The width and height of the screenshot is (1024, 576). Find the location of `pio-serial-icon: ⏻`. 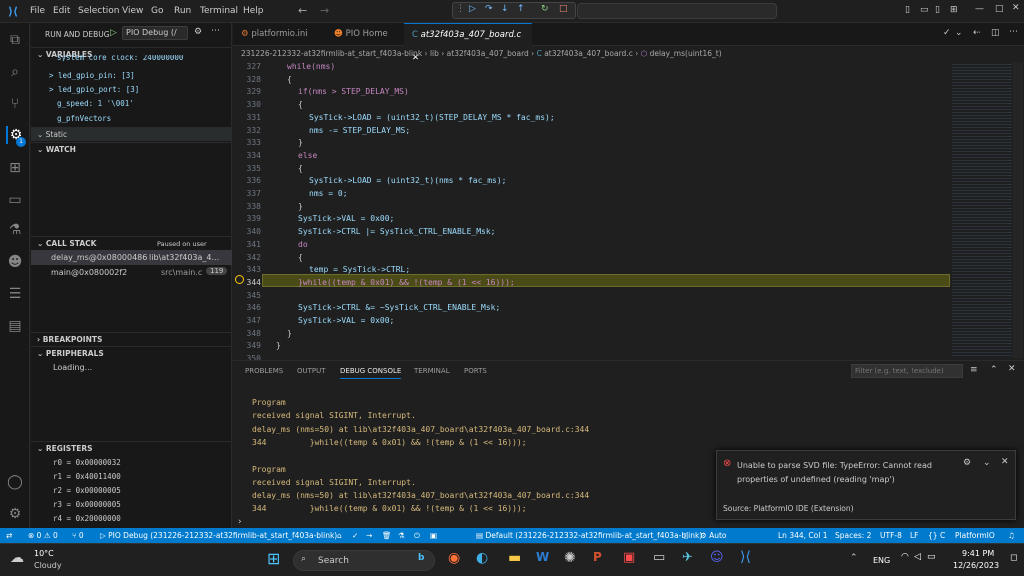

pio-serial-icon: ⏻ is located at coordinates (417, 535).